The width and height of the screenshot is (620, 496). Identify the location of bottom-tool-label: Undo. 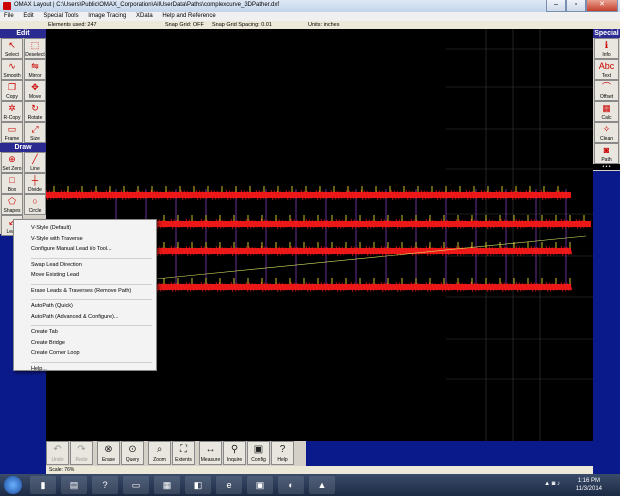
(57, 460).